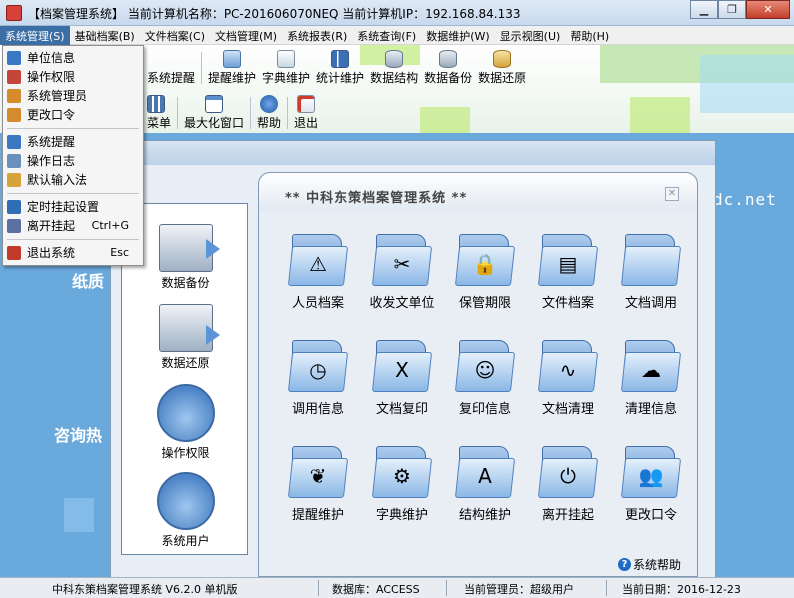  Describe the element at coordinates (448, 59) in the screenshot. I see `database-icon` at that location.